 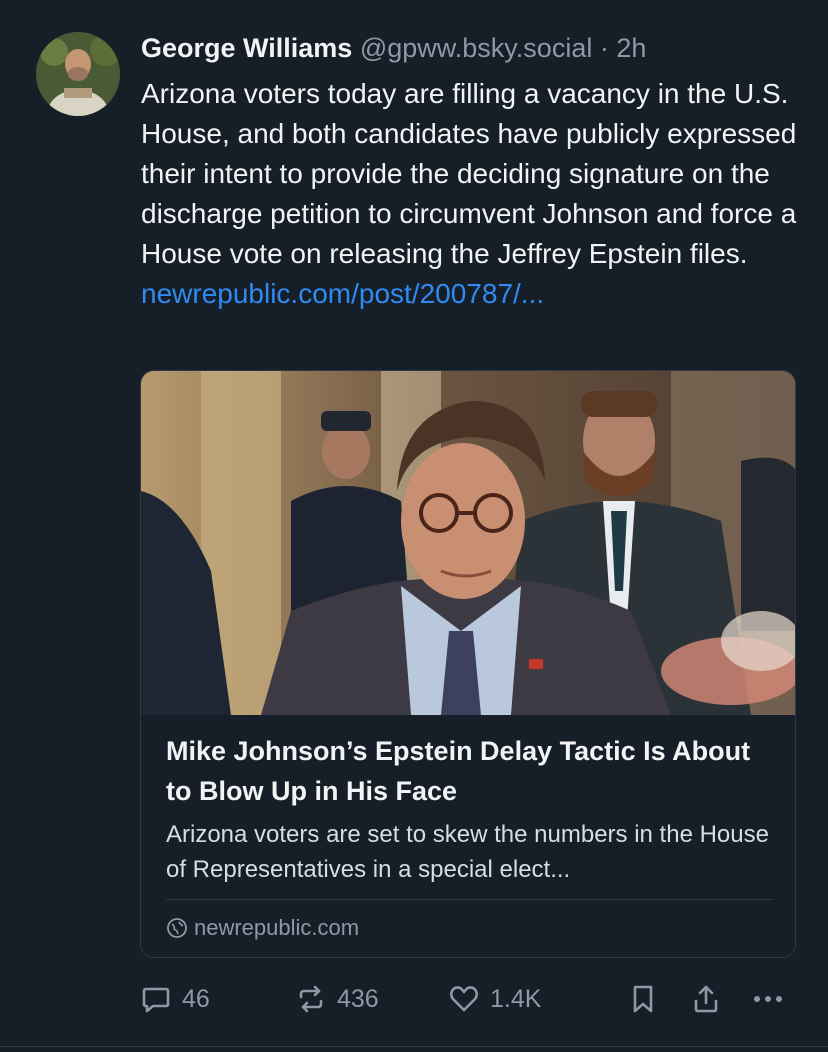 I want to click on bookmark-button, so click(x=643, y=999).